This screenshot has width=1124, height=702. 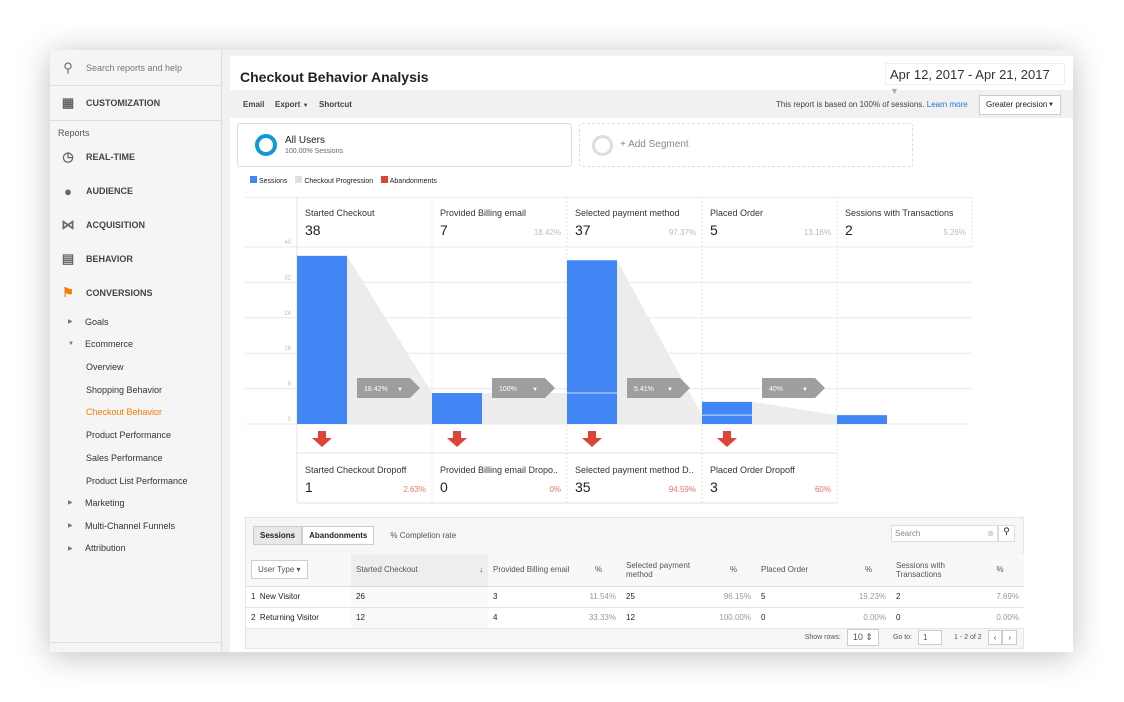 I want to click on progression-rate-label: 5.41%, so click(x=644, y=389).